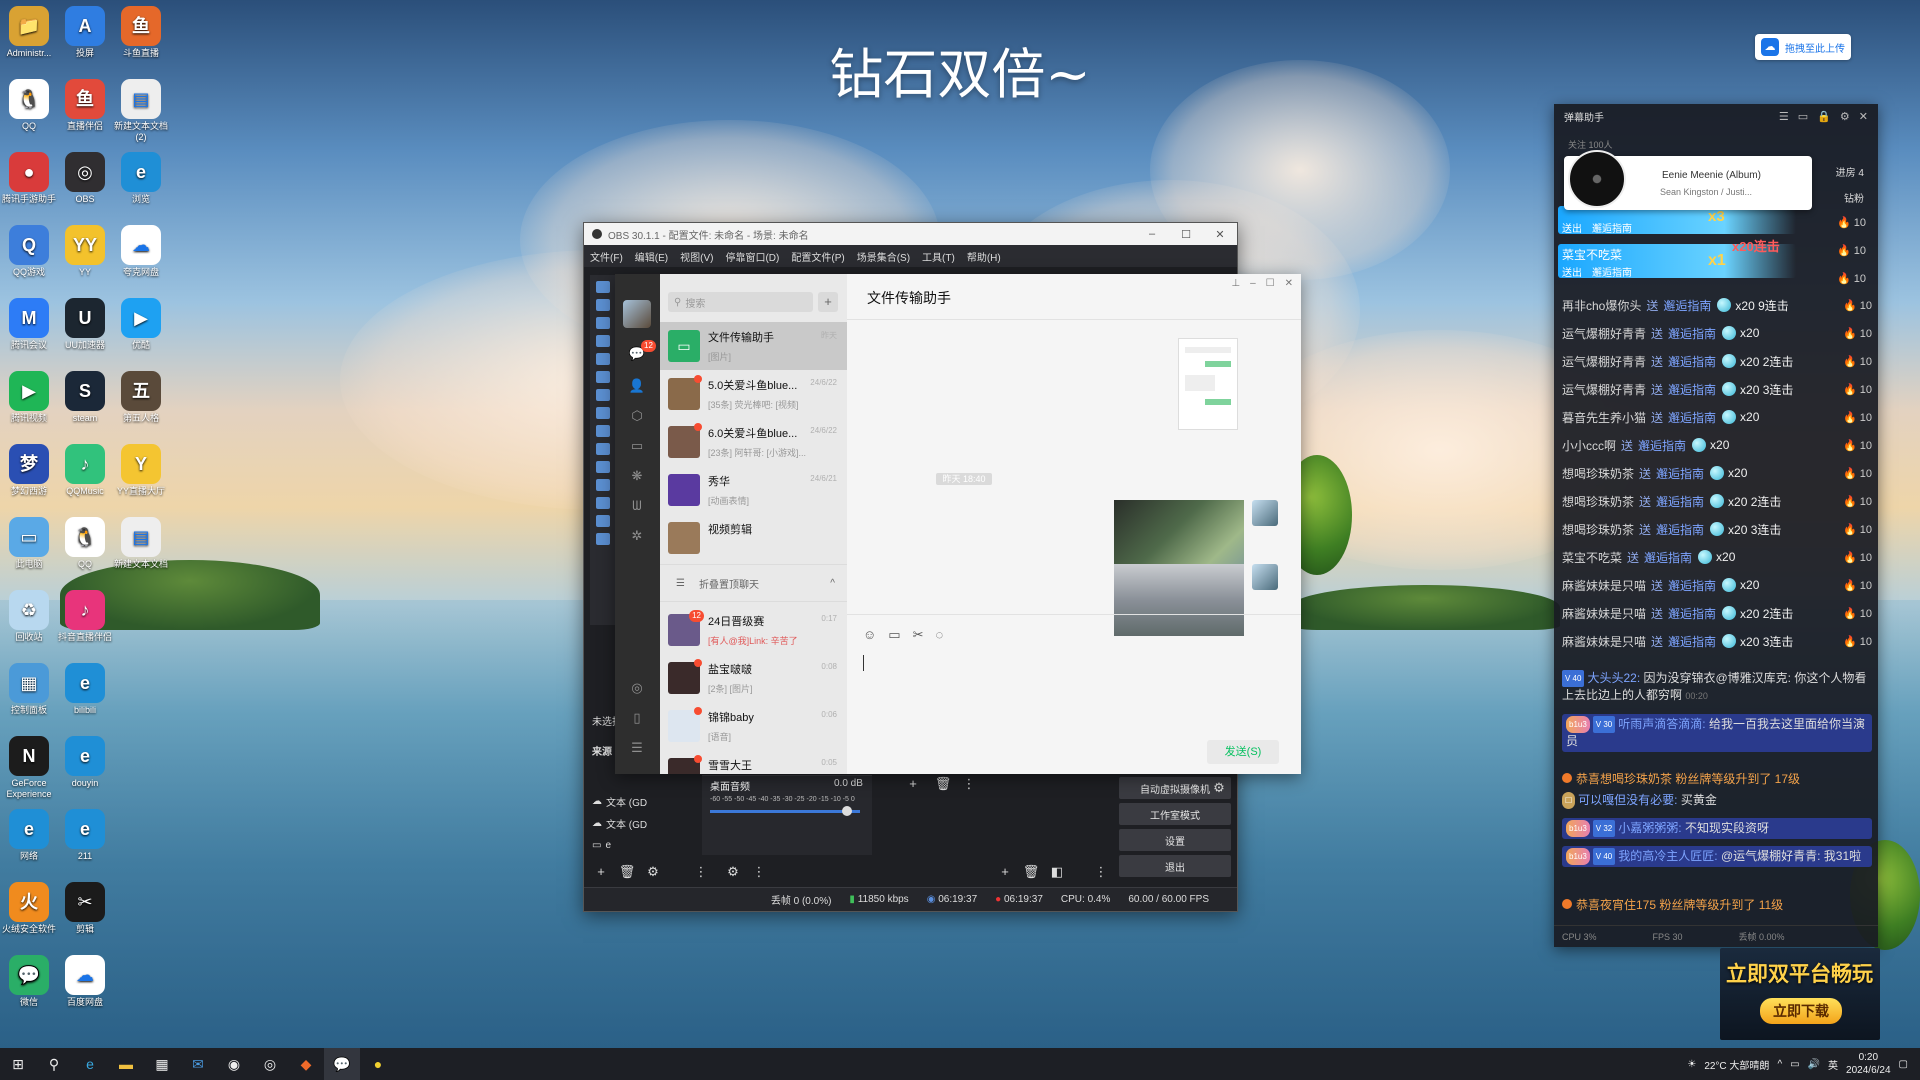 Image resolution: width=1920 pixels, height=1080 pixels. Describe the element at coordinates (85, 470) in the screenshot. I see `desktop-icon: ♪ QQMusic` at that location.